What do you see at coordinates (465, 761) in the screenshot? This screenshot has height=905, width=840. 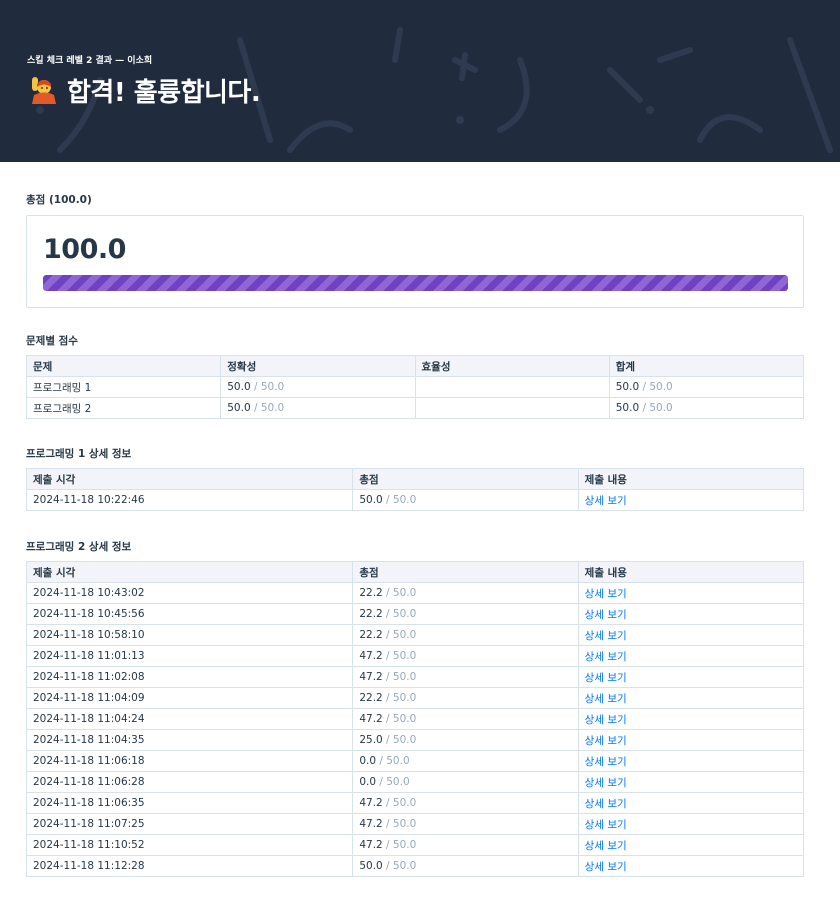 I see `submission-score-cell: 0.0 / 50.0` at bounding box center [465, 761].